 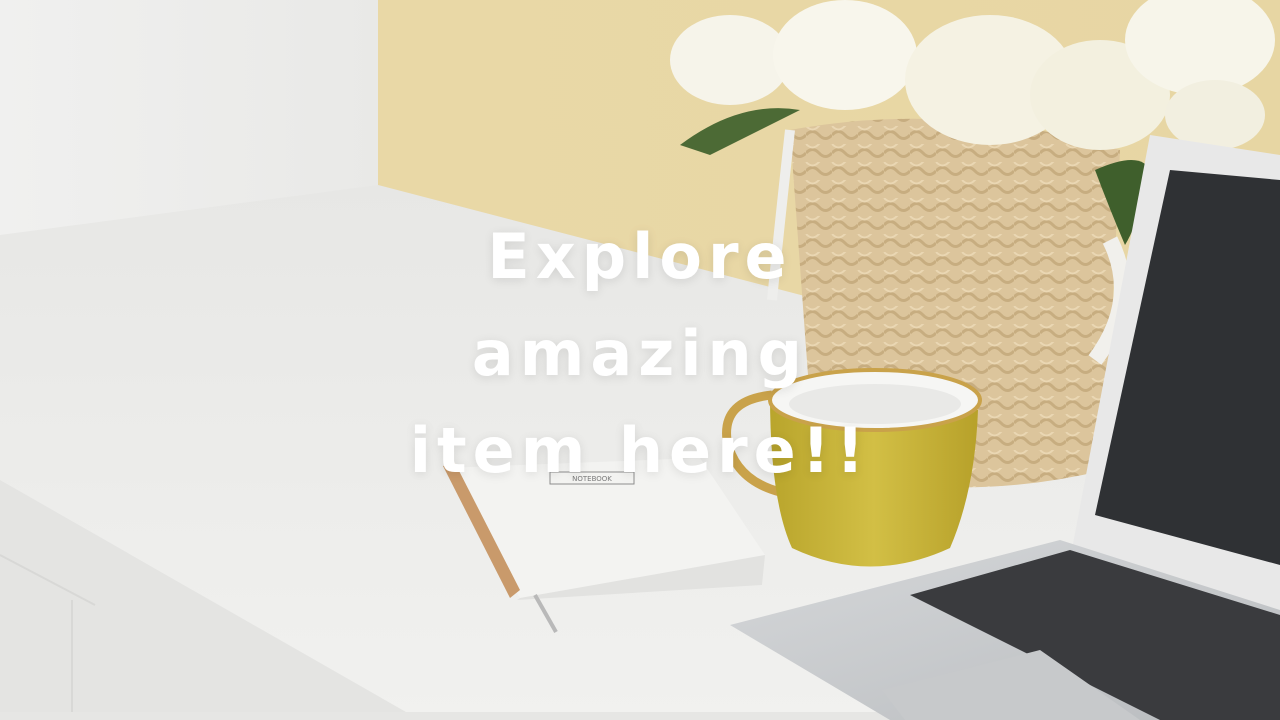 I want to click on headline-line-1: Explore, so click(x=640, y=256).